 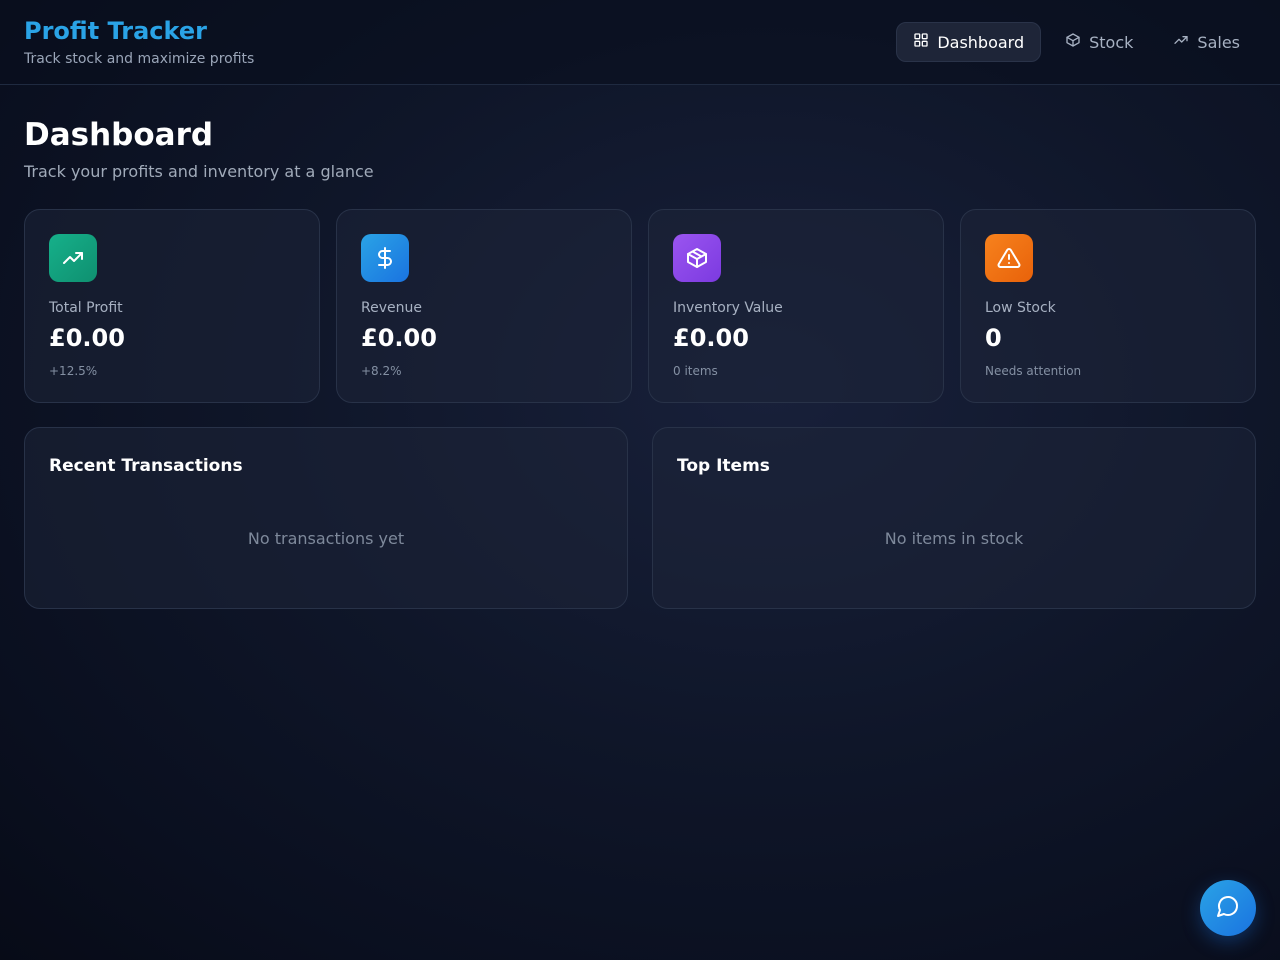 What do you see at coordinates (115, 31) in the screenshot?
I see `app-title: Profit Tracker` at bounding box center [115, 31].